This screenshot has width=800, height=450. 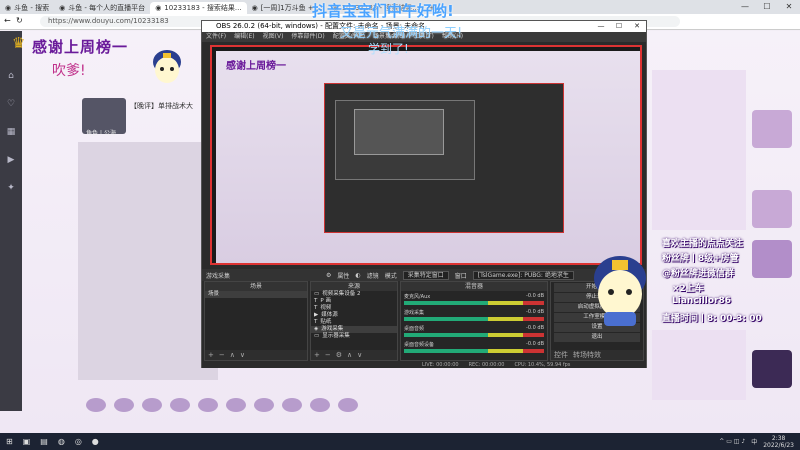 I want to click on sidebar-follow-icon: ♡, so click(x=11, y=104).